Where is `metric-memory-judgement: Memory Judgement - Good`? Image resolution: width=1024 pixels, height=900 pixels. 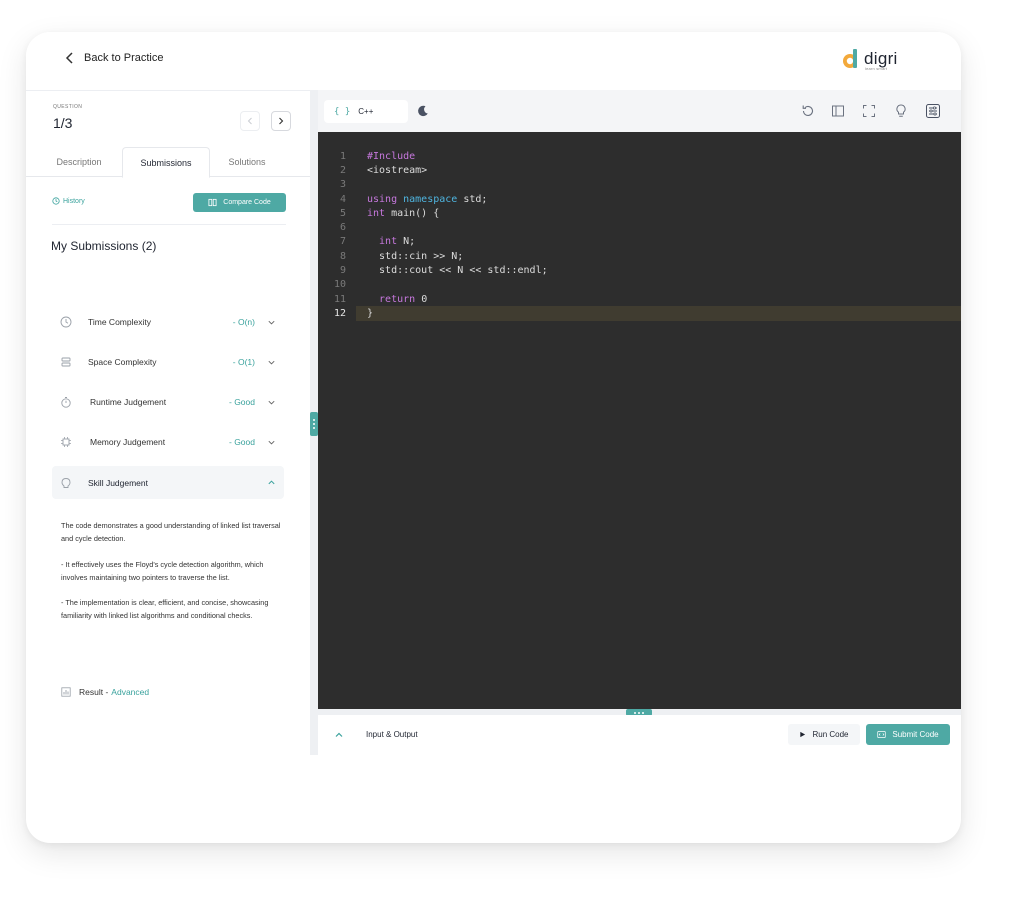
metric-memory-judgement: Memory Judgement - Good is located at coordinates (168, 442).